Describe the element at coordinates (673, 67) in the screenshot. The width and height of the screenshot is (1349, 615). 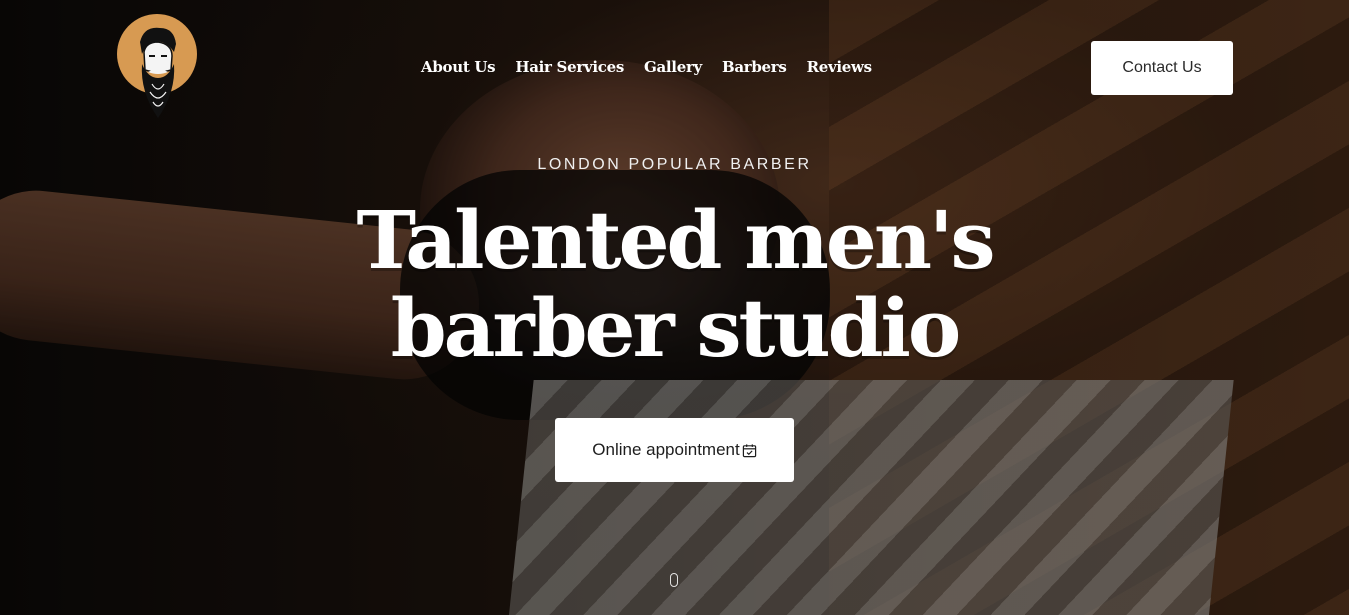
I see `nav-gallery: Gallery` at that location.